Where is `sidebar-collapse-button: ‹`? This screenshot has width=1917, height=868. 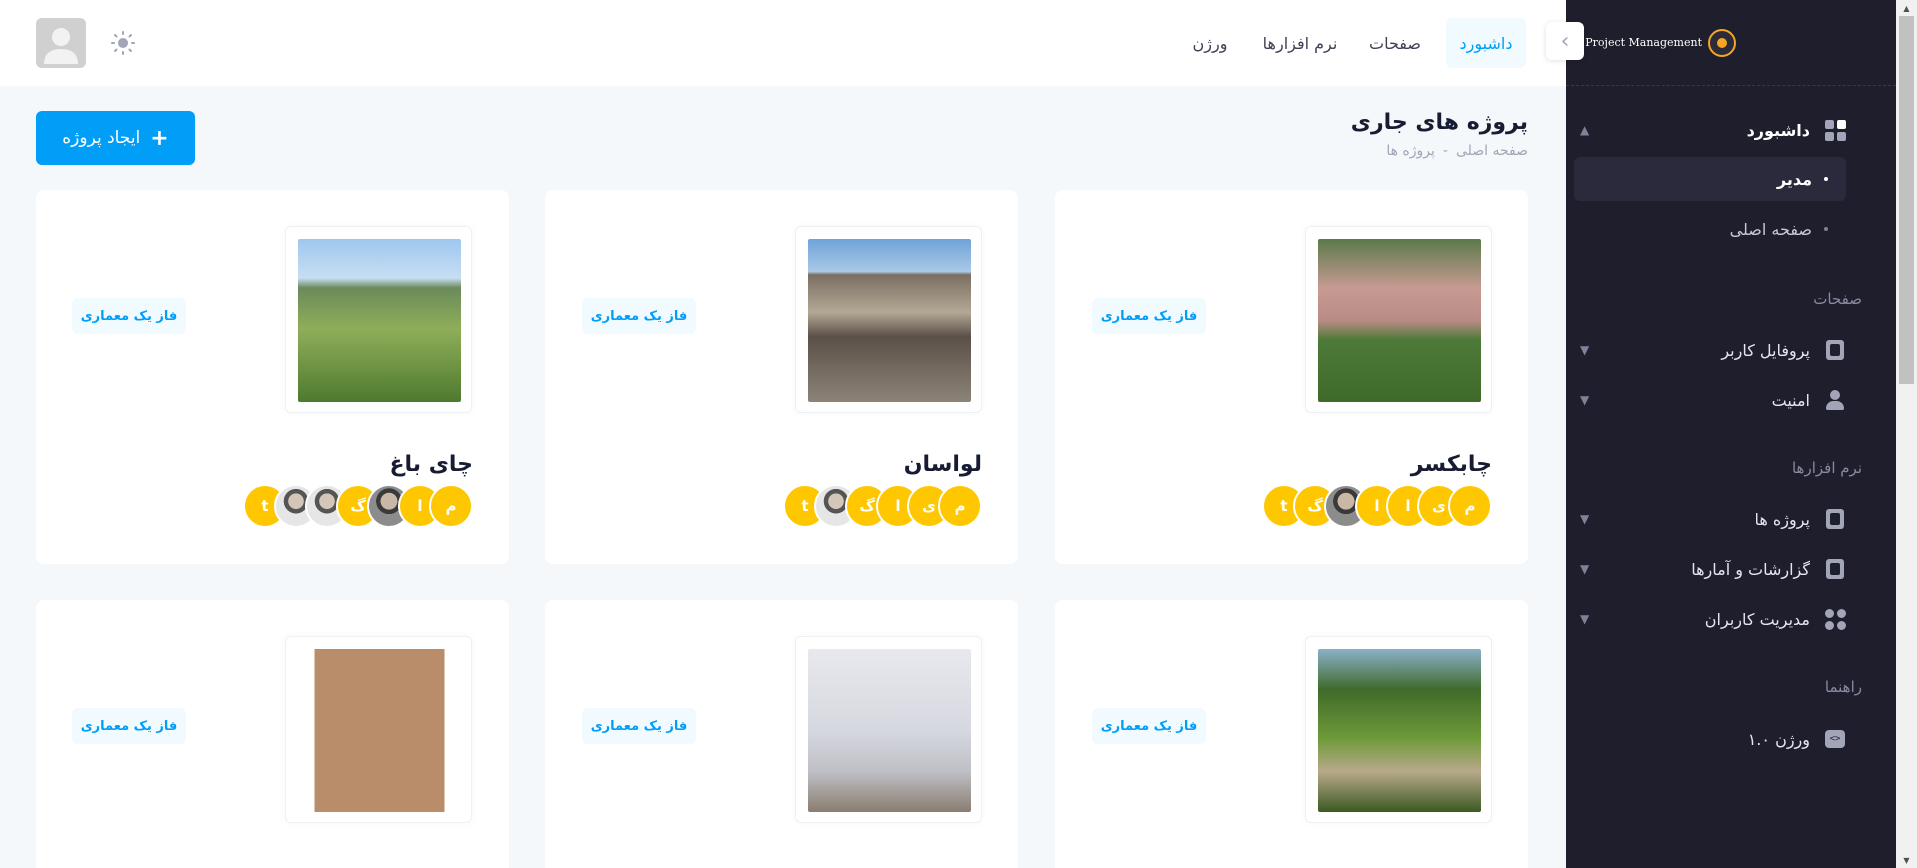
sidebar-collapse-button: ‹ is located at coordinates (1565, 41).